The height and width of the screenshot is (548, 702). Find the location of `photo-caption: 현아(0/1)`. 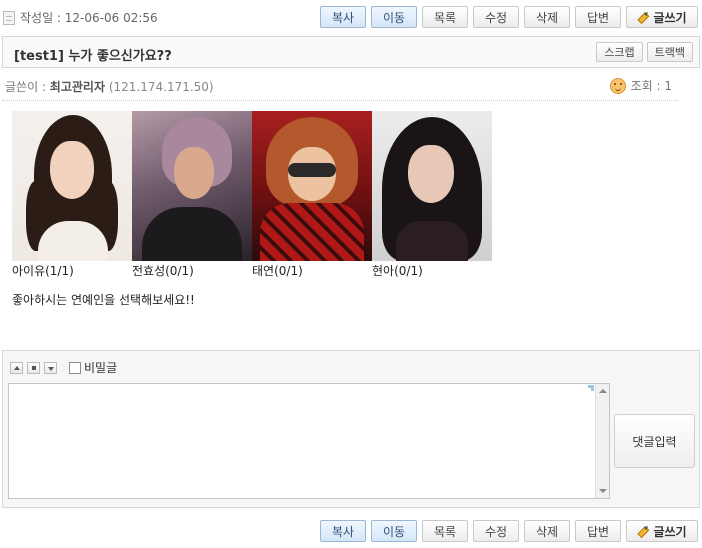

photo-caption: 현아(0/1) is located at coordinates (397, 271).